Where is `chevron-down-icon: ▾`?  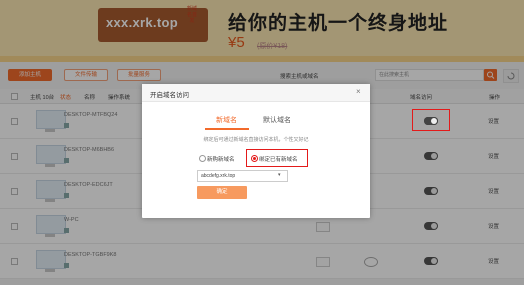 chevron-down-icon: ▾ is located at coordinates (279, 175).